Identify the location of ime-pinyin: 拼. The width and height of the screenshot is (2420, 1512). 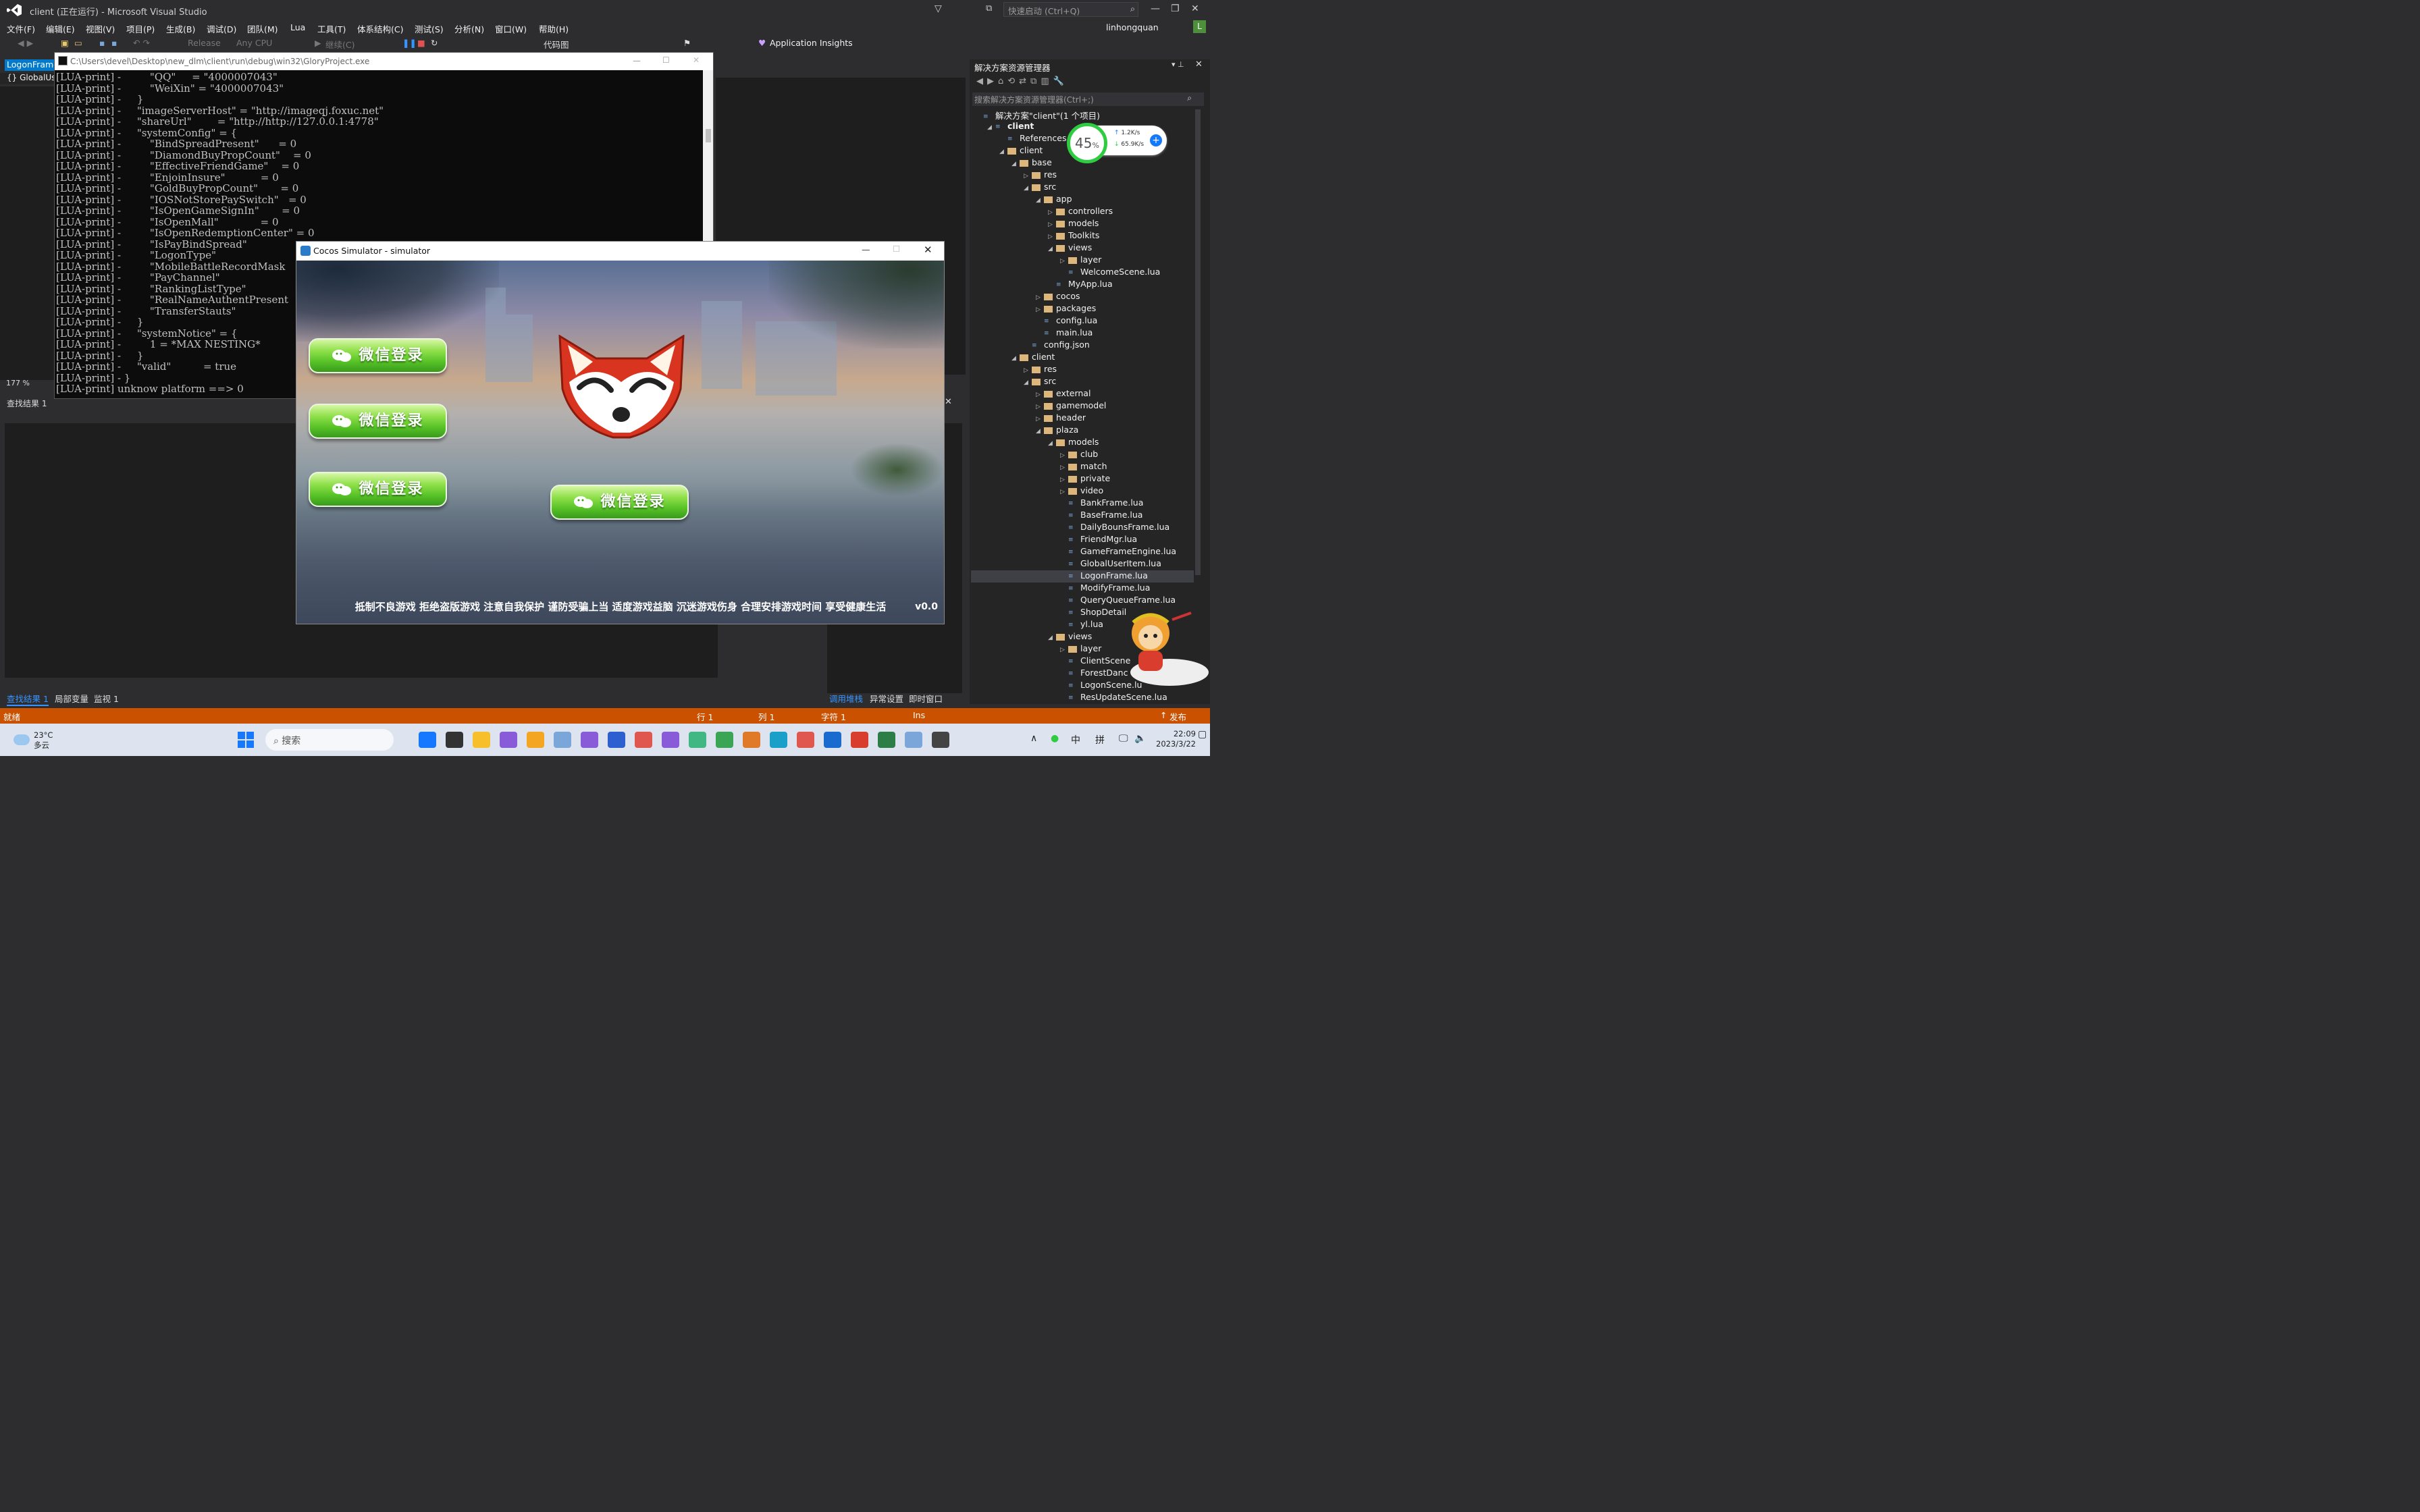
(1100, 740).